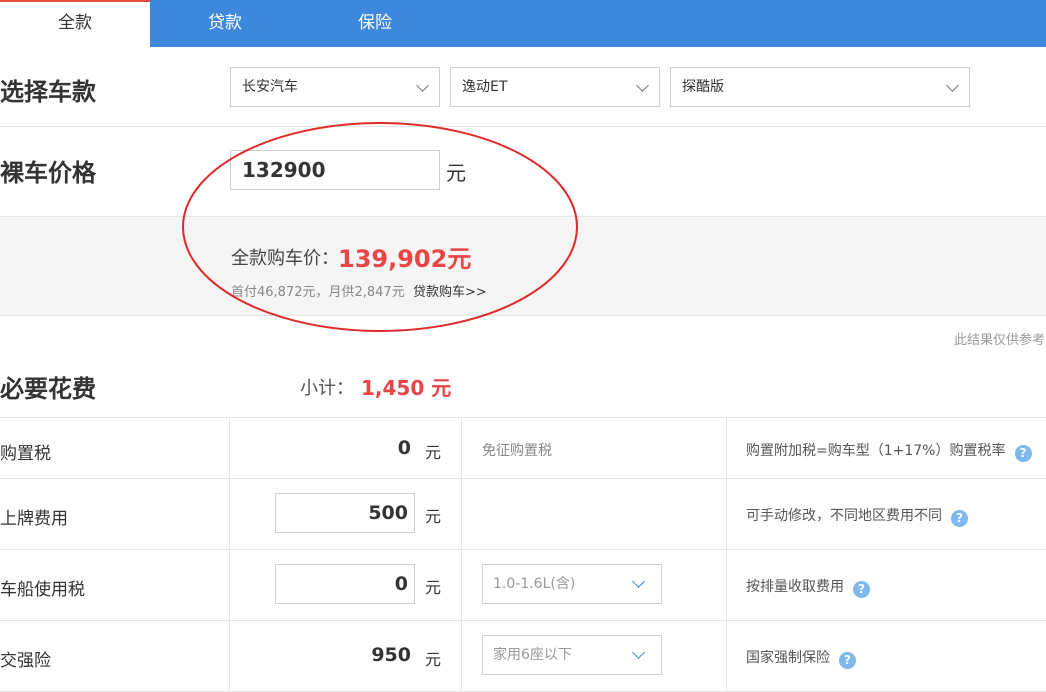 The height and width of the screenshot is (692, 1046). What do you see at coordinates (517, 451) in the screenshot?
I see `fee-note: 免征购置税` at bounding box center [517, 451].